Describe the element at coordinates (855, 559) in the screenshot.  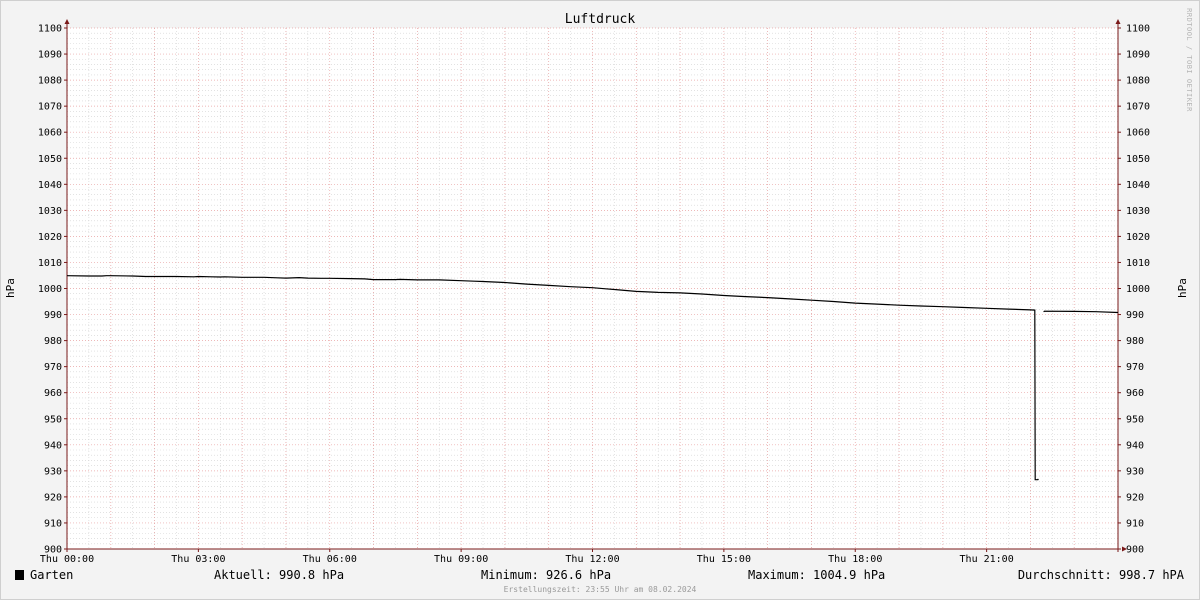
I see `x-tick-label: Thu 18:00` at that location.